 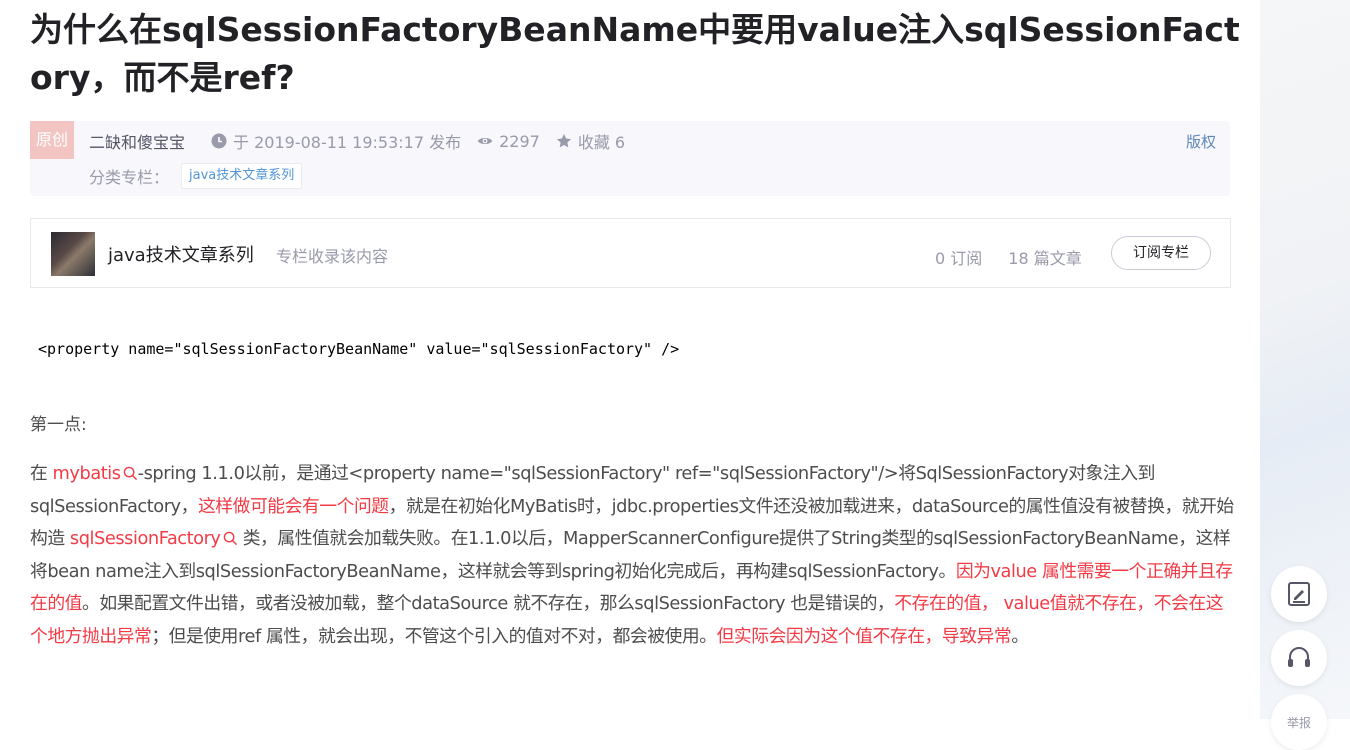 I want to click on keyword-link-mybatis: mybatis, so click(x=95, y=473).